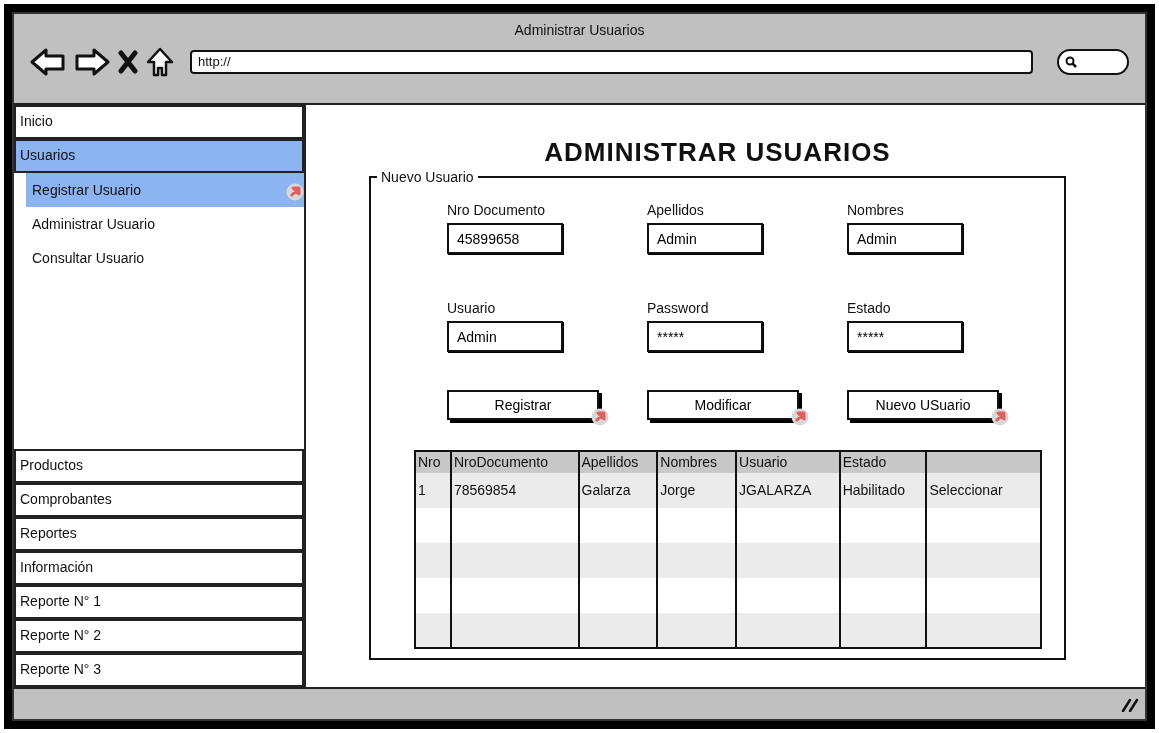 This screenshot has height=733, width=1159. I want to click on sidebar-item: Reporte N° 3, so click(159, 670).